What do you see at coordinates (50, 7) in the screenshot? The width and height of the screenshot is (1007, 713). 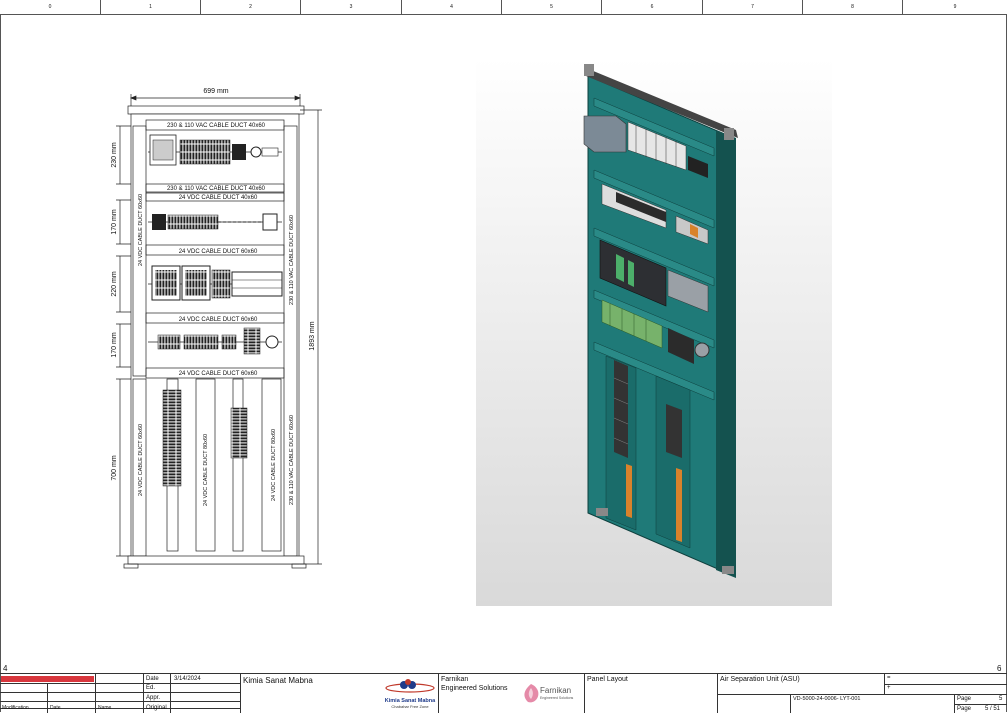 I see `ruler-cell: 0` at bounding box center [50, 7].